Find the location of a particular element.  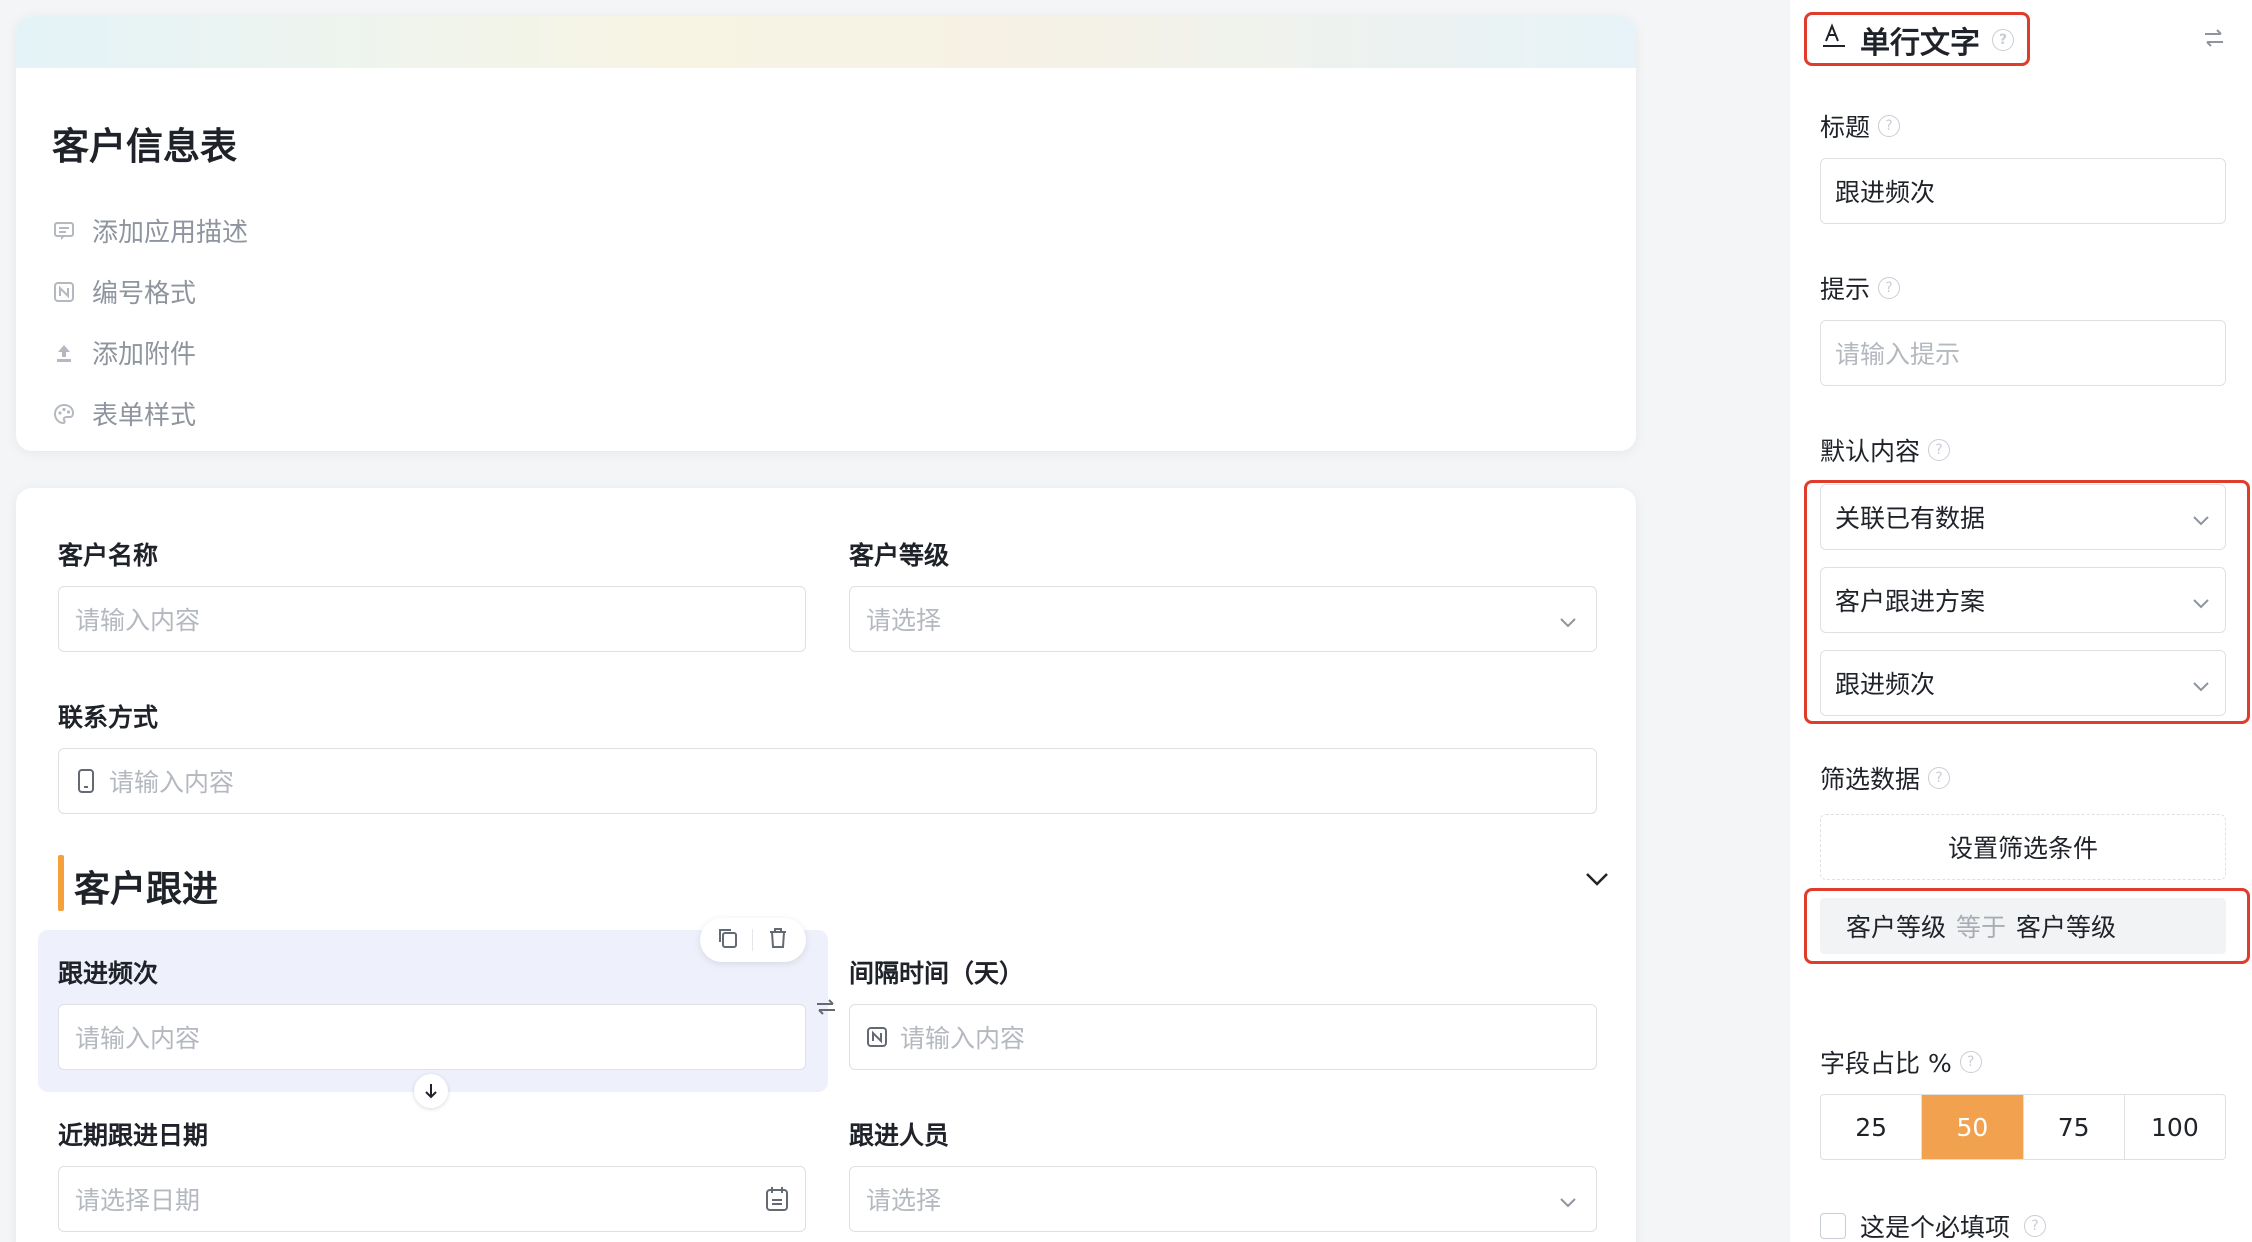

section-accent-bar is located at coordinates (61, 883).